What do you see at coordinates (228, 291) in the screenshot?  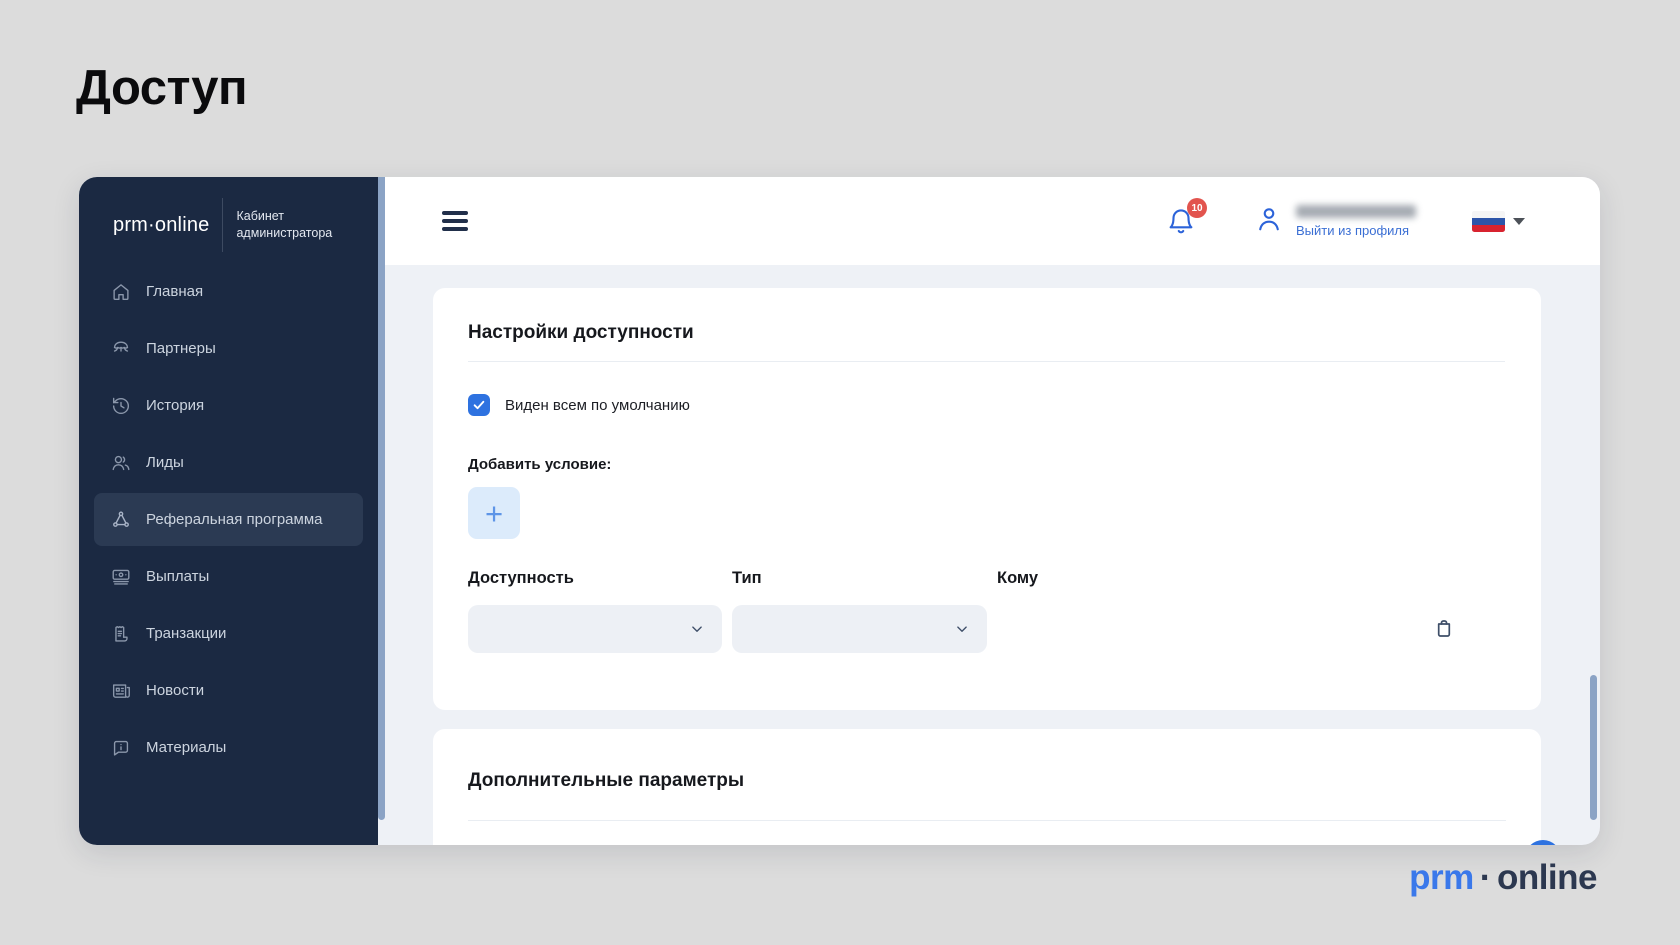 I see `sidebar-item-home: Главная` at bounding box center [228, 291].